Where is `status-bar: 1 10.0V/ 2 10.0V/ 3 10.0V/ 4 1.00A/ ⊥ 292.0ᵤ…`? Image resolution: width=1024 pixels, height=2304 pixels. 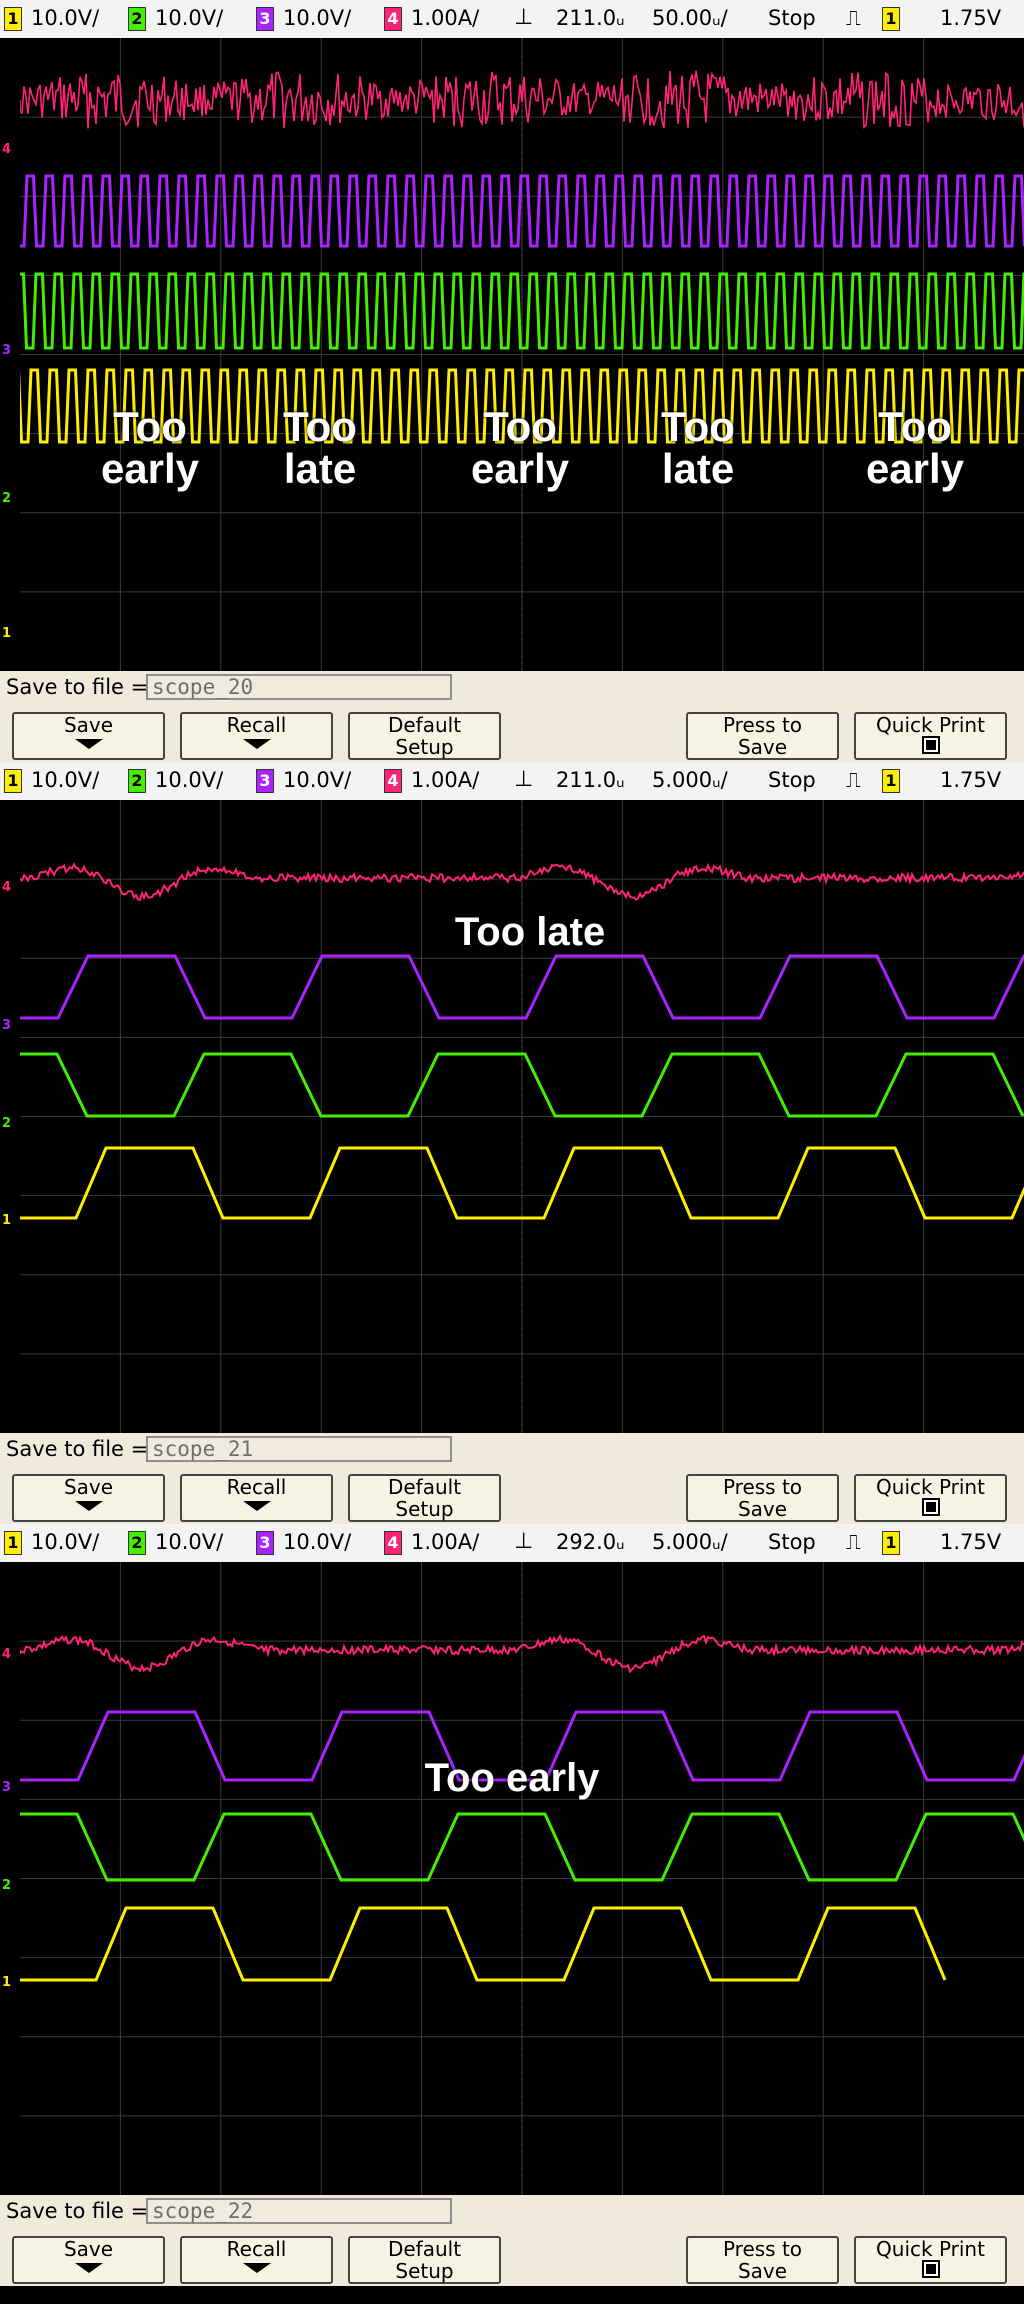
status-bar: 1 10.0V/ 2 10.0V/ 3 10.0V/ 4 1.00A/ ⊥ 292.0ᵤ… is located at coordinates (512, 1543).